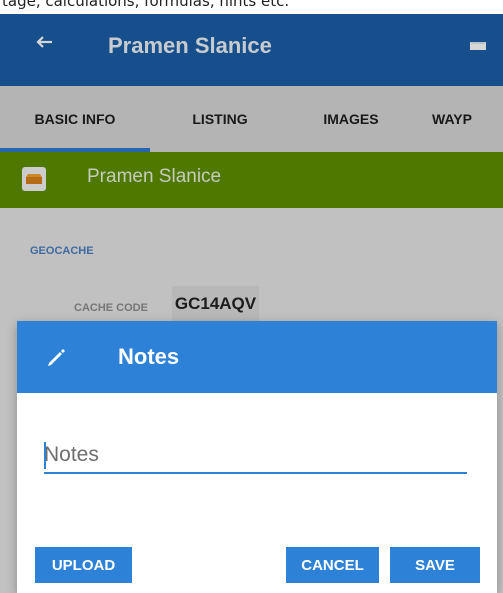 This screenshot has height=593, width=503. I want to click on top-clipped-text: tage, calculations, formulas, hints etc., so click(146, 5).